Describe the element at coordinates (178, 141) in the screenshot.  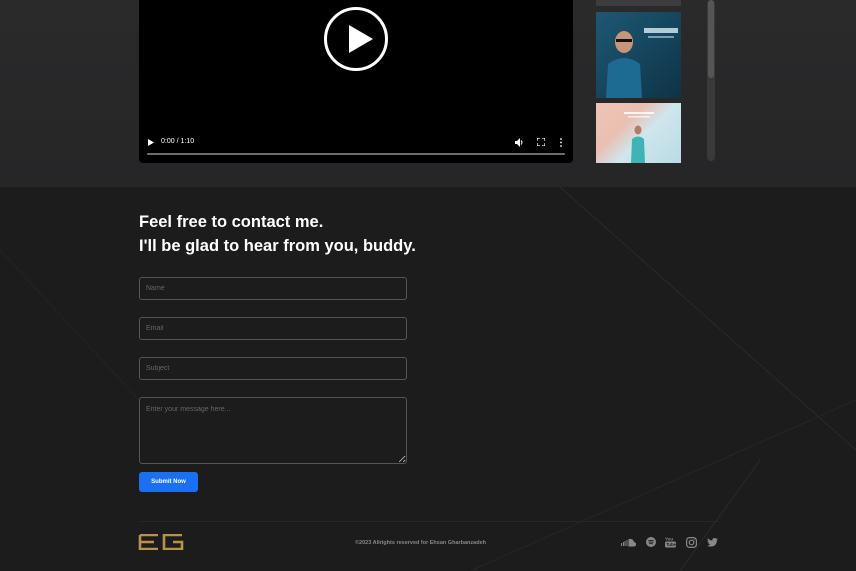
I see `video-time: 0:00 / 1:10` at that location.